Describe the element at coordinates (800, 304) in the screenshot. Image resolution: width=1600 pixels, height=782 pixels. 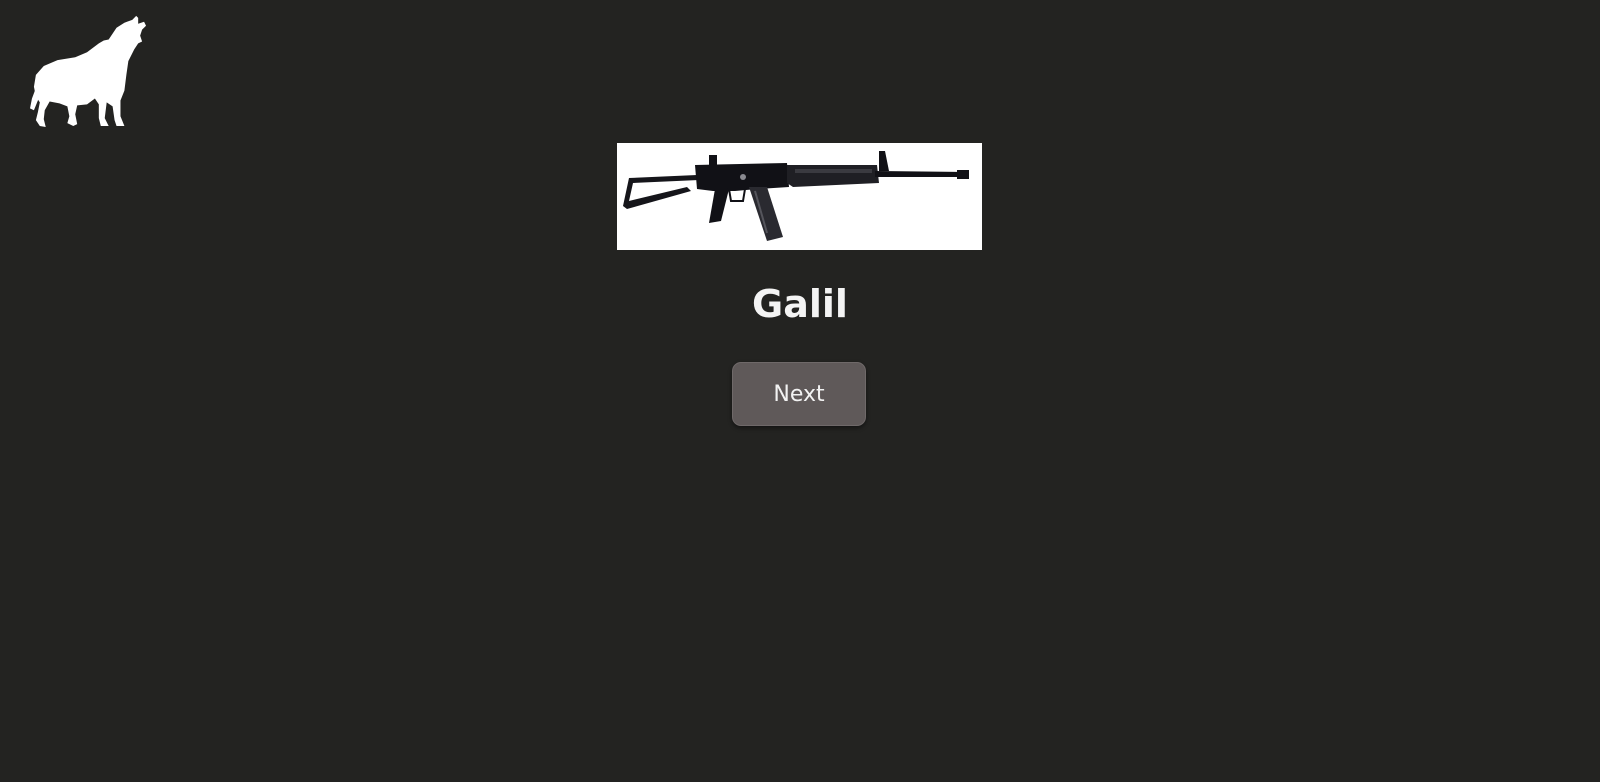
I see `weapon-name: Galil` at that location.